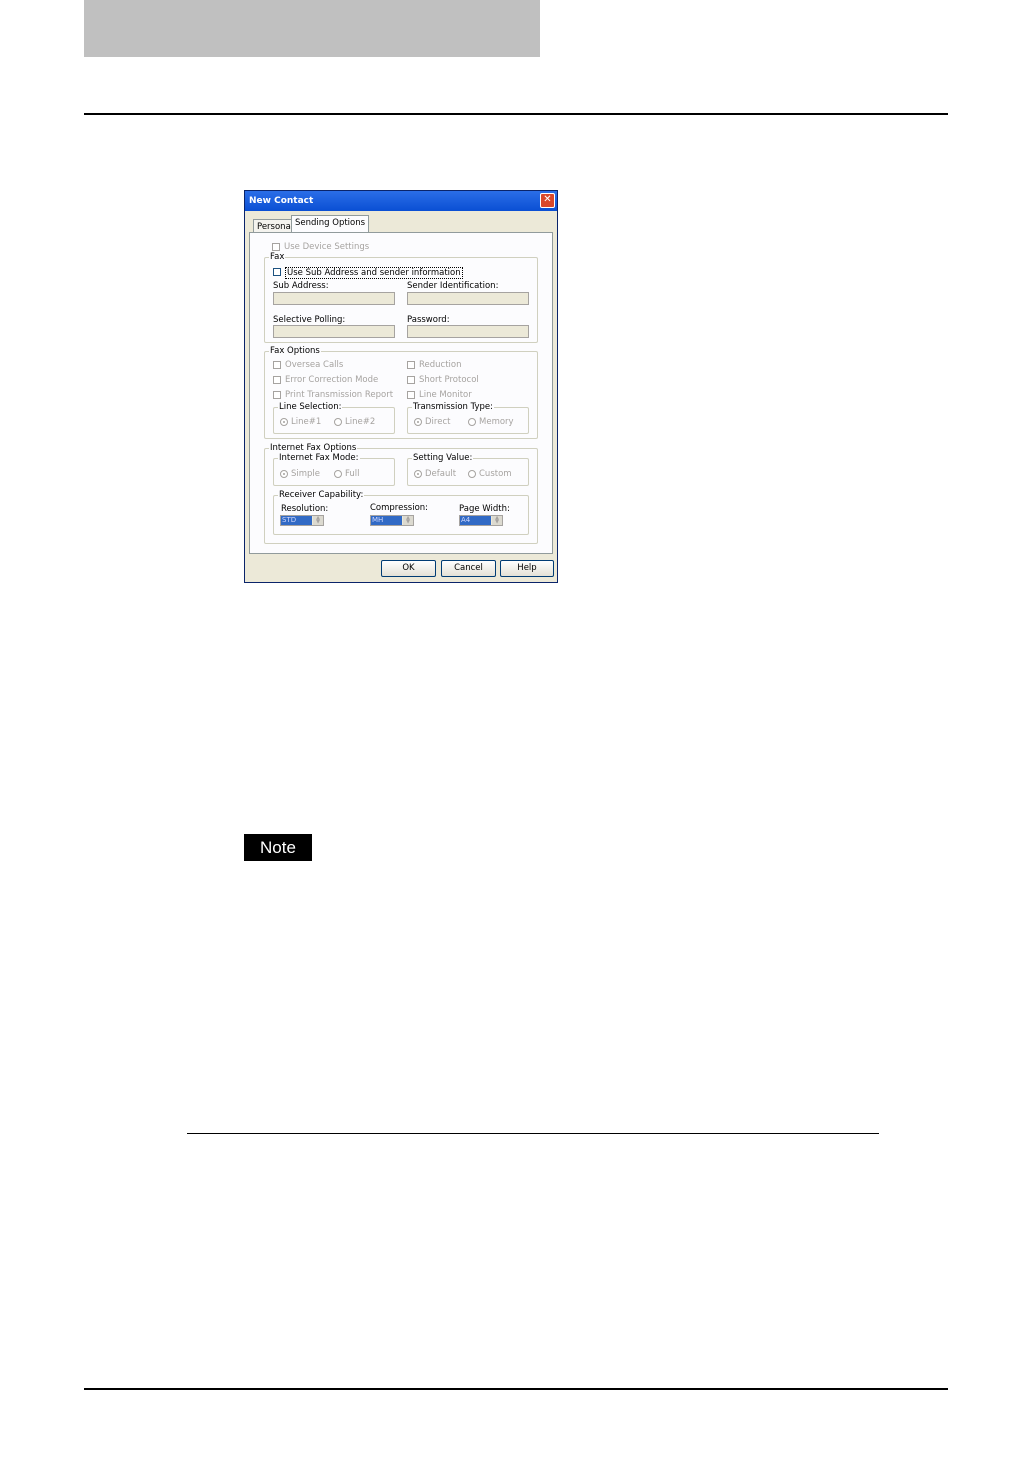 The image size is (1032, 1458). What do you see at coordinates (277, 272) in the screenshot?
I see `use-sub-address-checkbox` at bounding box center [277, 272].